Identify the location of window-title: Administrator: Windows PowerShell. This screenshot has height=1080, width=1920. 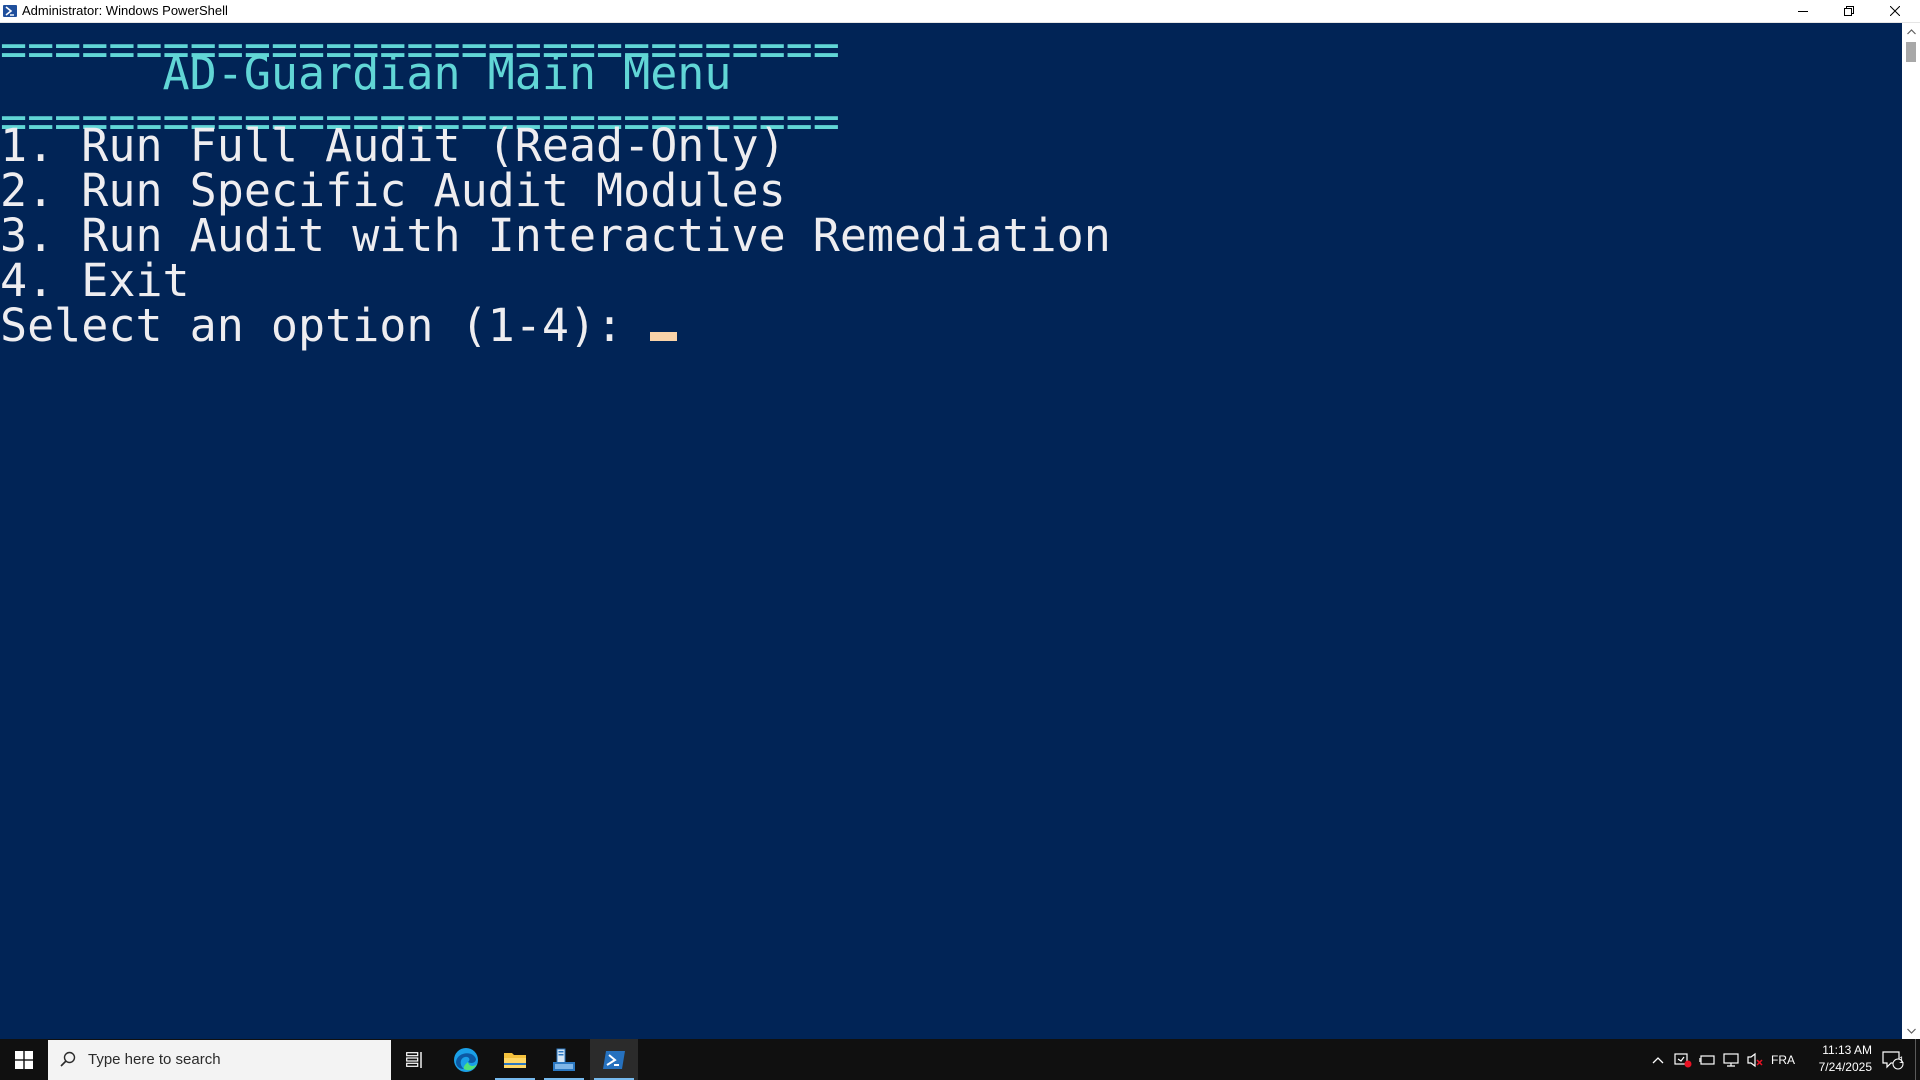
(125, 10).